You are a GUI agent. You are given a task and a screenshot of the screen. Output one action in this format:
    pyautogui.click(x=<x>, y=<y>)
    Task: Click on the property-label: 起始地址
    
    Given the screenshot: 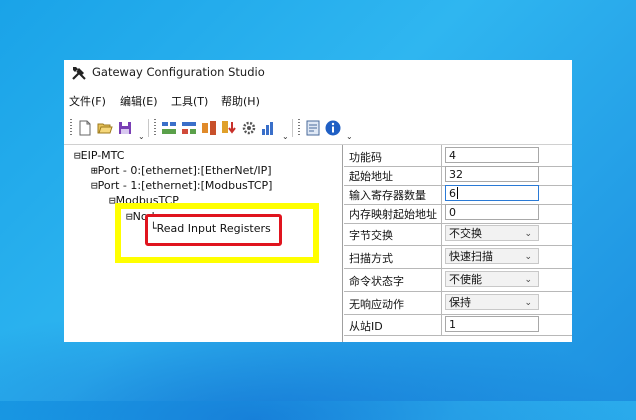 What is the action you would take?
    pyautogui.click(x=371, y=176)
    